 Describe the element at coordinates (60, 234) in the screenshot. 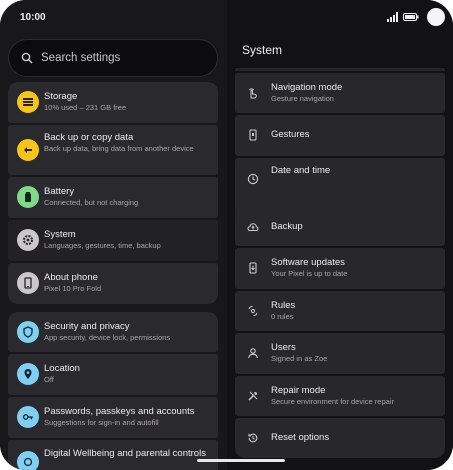

I see `system-title: System` at that location.